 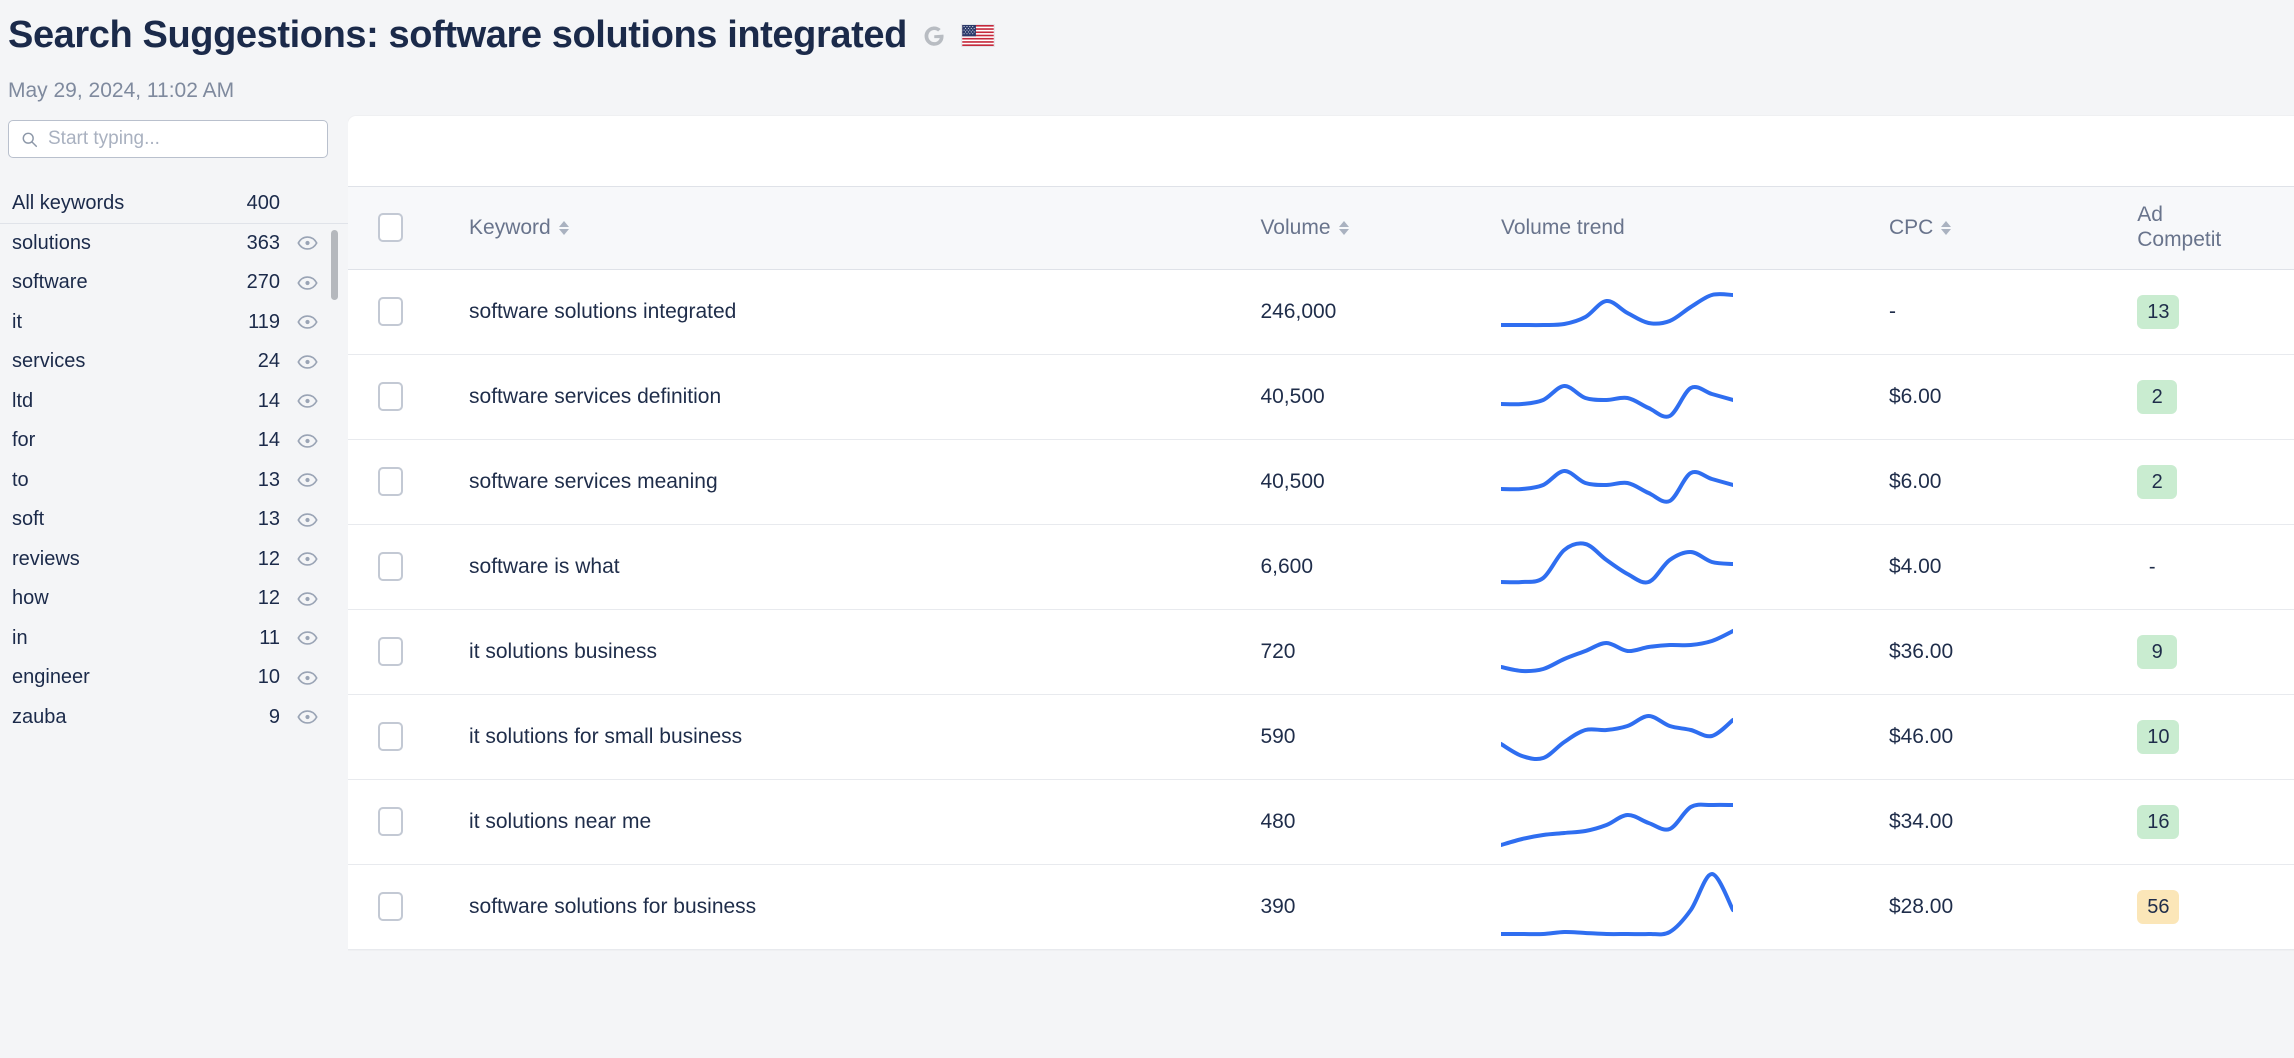 What do you see at coordinates (174, 599) in the screenshot?
I see `sidebar-item-how: how 12` at bounding box center [174, 599].